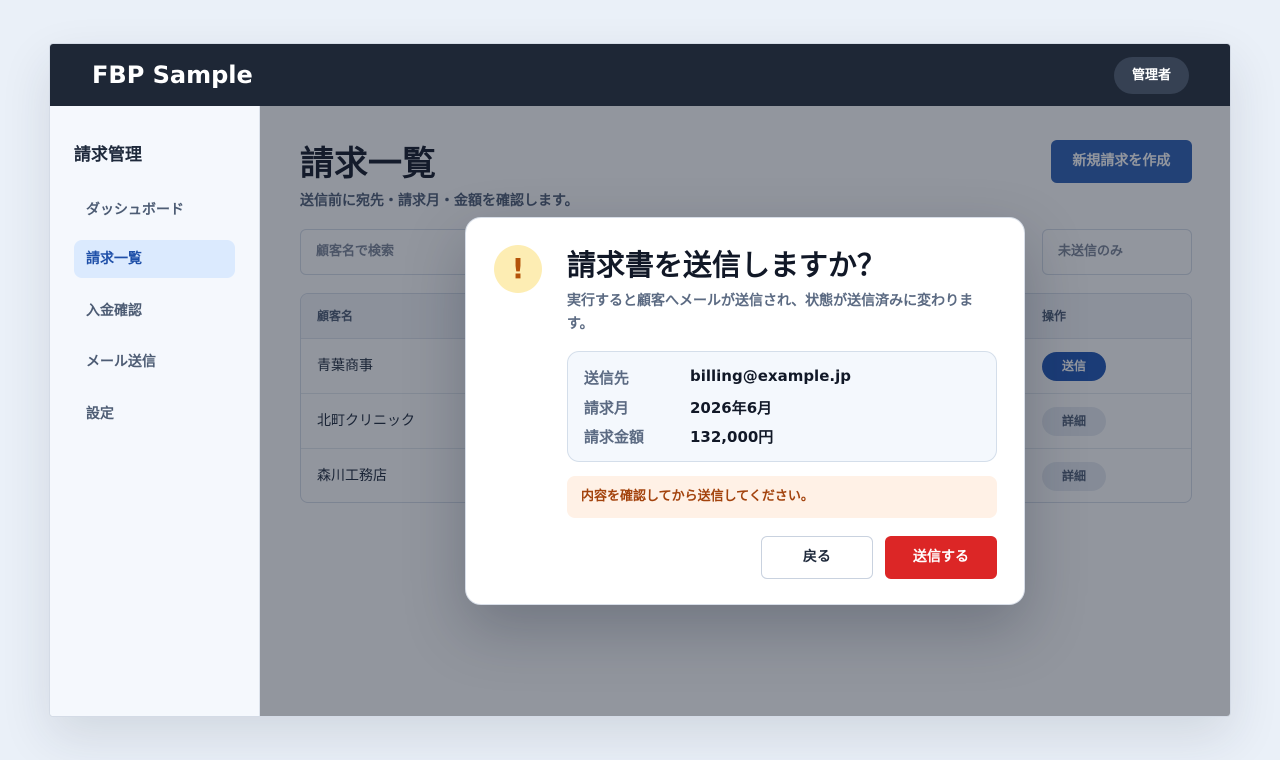 The image size is (1280, 760). What do you see at coordinates (108, 155) in the screenshot?
I see `sidebar-title: 請求管理` at bounding box center [108, 155].